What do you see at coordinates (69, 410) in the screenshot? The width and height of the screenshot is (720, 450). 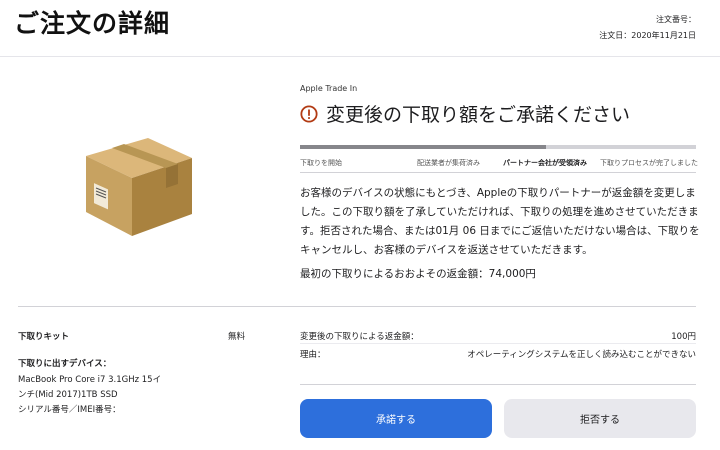 I see `serial-number-label: シリアル番号／IMEI番号：` at bounding box center [69, 410].